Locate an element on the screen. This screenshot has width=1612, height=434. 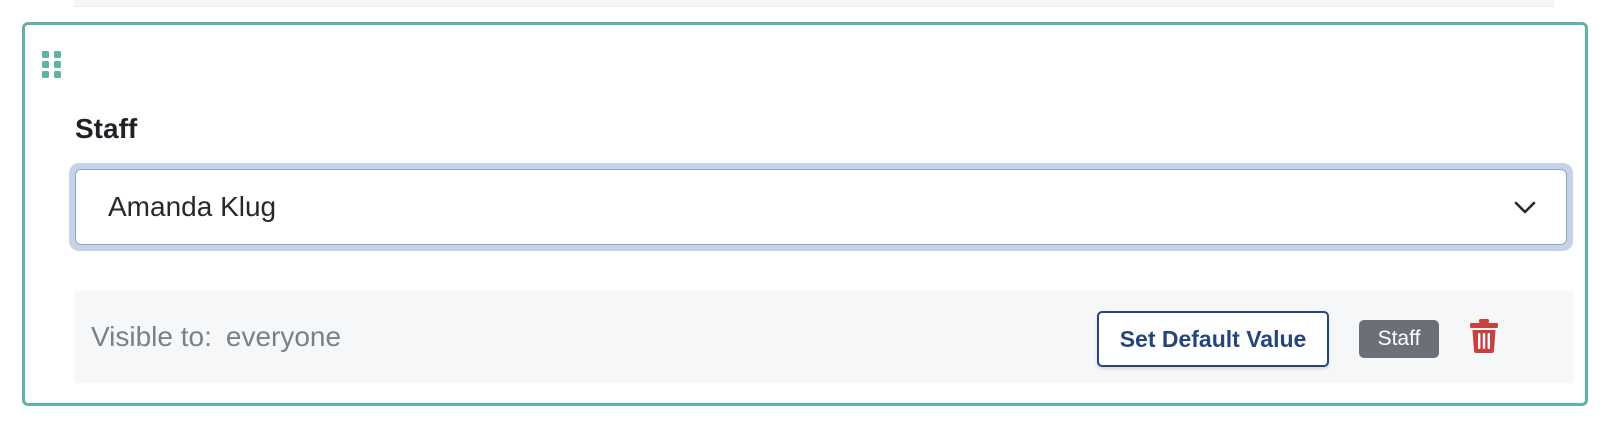
staff-select-value: Amanda Klug is located at coordinates (192, 206).